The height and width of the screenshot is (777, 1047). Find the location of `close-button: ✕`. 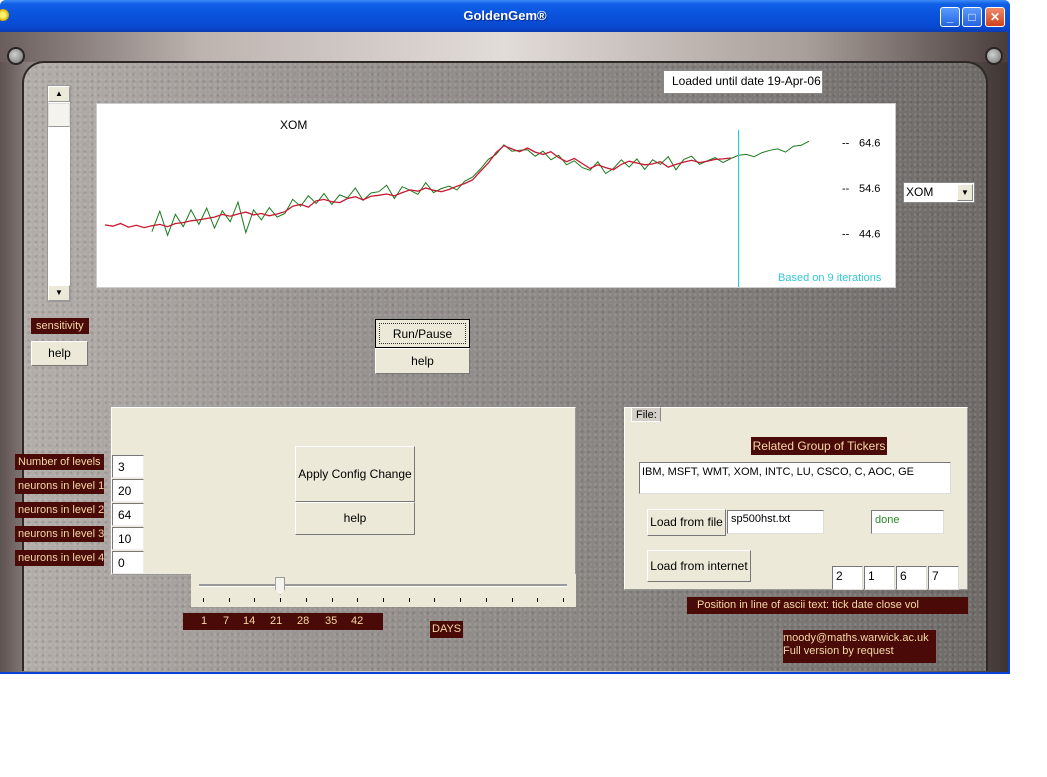

close-button: ✕ is located at coordinates (995, 17).